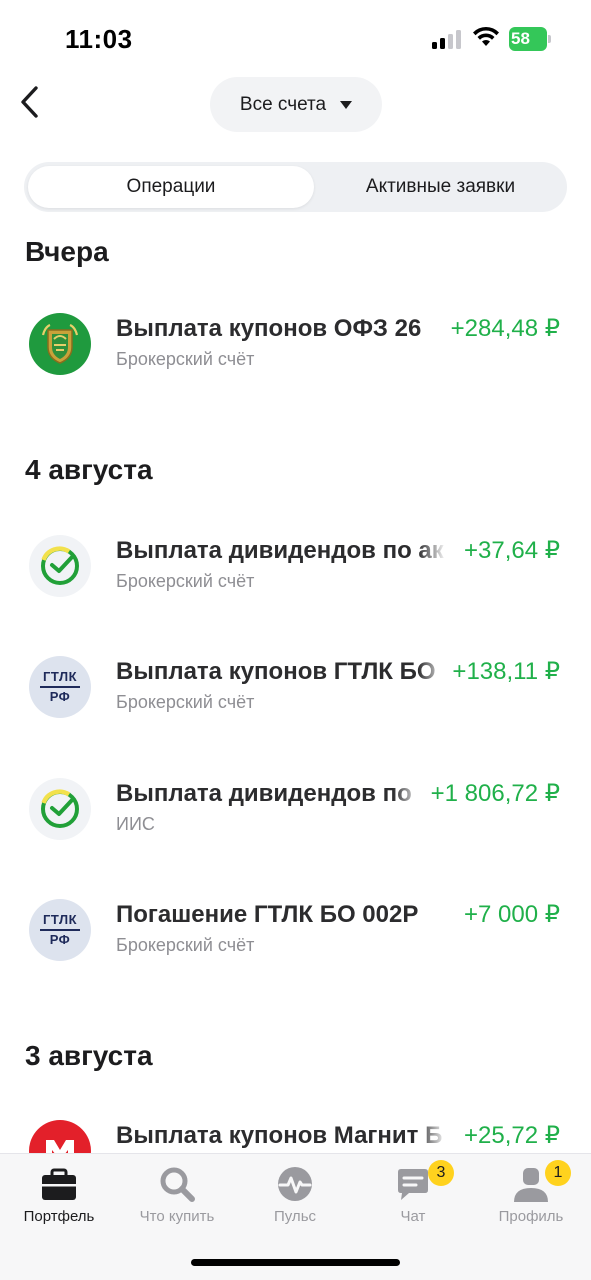 Image resolution: width=591 pixels, height=1280 pixels. What do you see at coordinates (171, 187) in the screenshot?
I see `tab-operations: Операции` at bounding box center [171, 187].